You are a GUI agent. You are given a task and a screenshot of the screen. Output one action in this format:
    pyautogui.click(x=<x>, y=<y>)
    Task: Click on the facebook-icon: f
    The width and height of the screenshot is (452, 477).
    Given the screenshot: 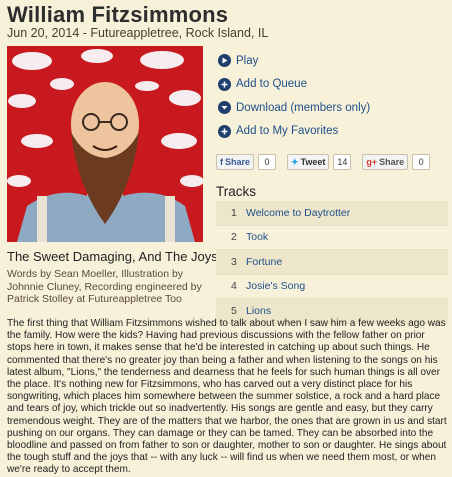 What is the action you would take?
    pyautogui.click(x=221, y=162)
    